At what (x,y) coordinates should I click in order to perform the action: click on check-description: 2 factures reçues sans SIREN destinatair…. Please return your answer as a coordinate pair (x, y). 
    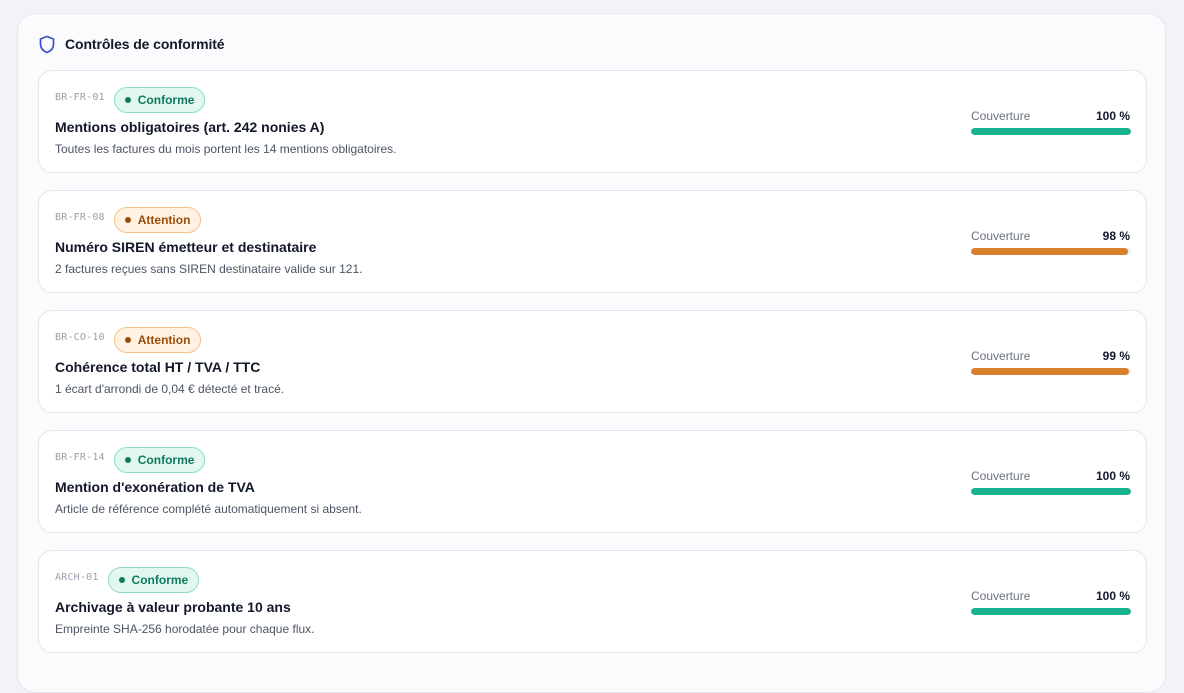
    Looking at the image, I should click on (209, 269).